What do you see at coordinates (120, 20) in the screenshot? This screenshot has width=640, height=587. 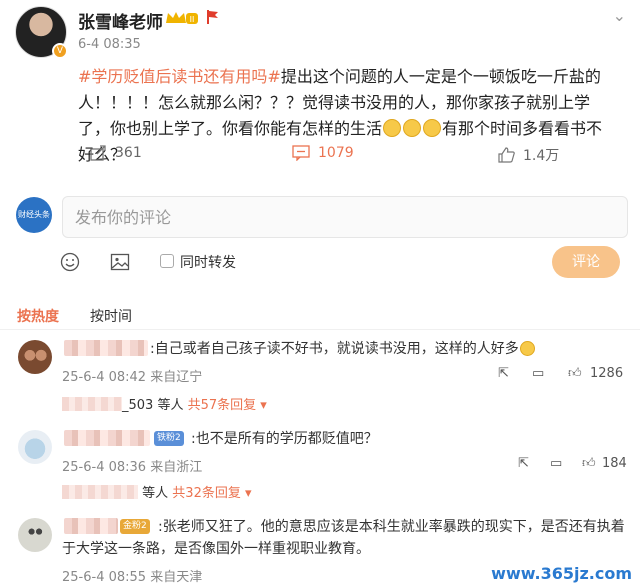 I see `author-name: 张雪峰老师` at bounding box center [120, 20].